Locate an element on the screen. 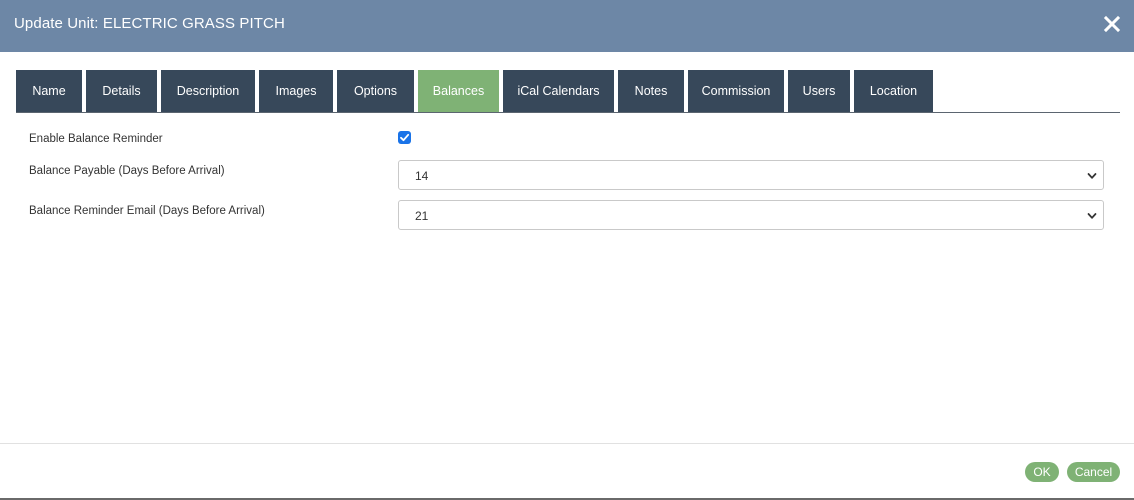 This screenshot has width=1134, height=500. tab-label: Notes is located at coordinates (651, 91).